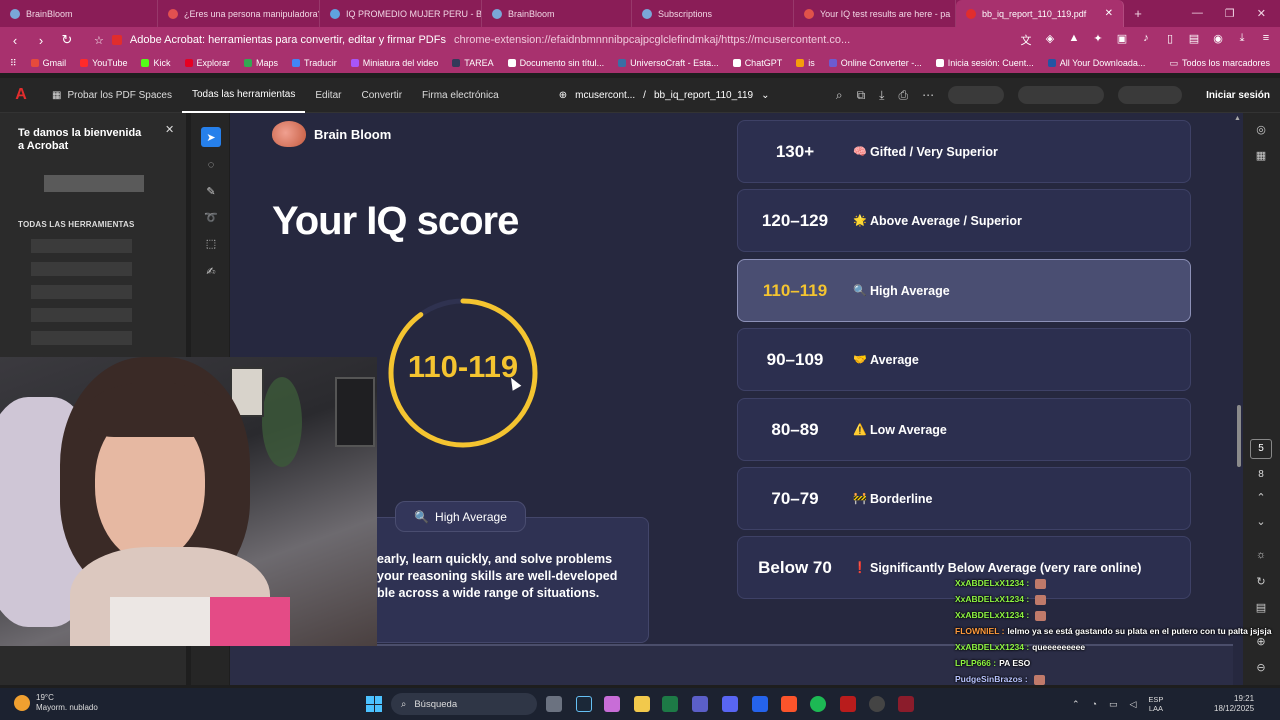 The image size is (1280, 720). What do you see at coordinates (903, 95) in the screenshot?
I see `print-icon: ⎙` at bounding box center [903, 95].